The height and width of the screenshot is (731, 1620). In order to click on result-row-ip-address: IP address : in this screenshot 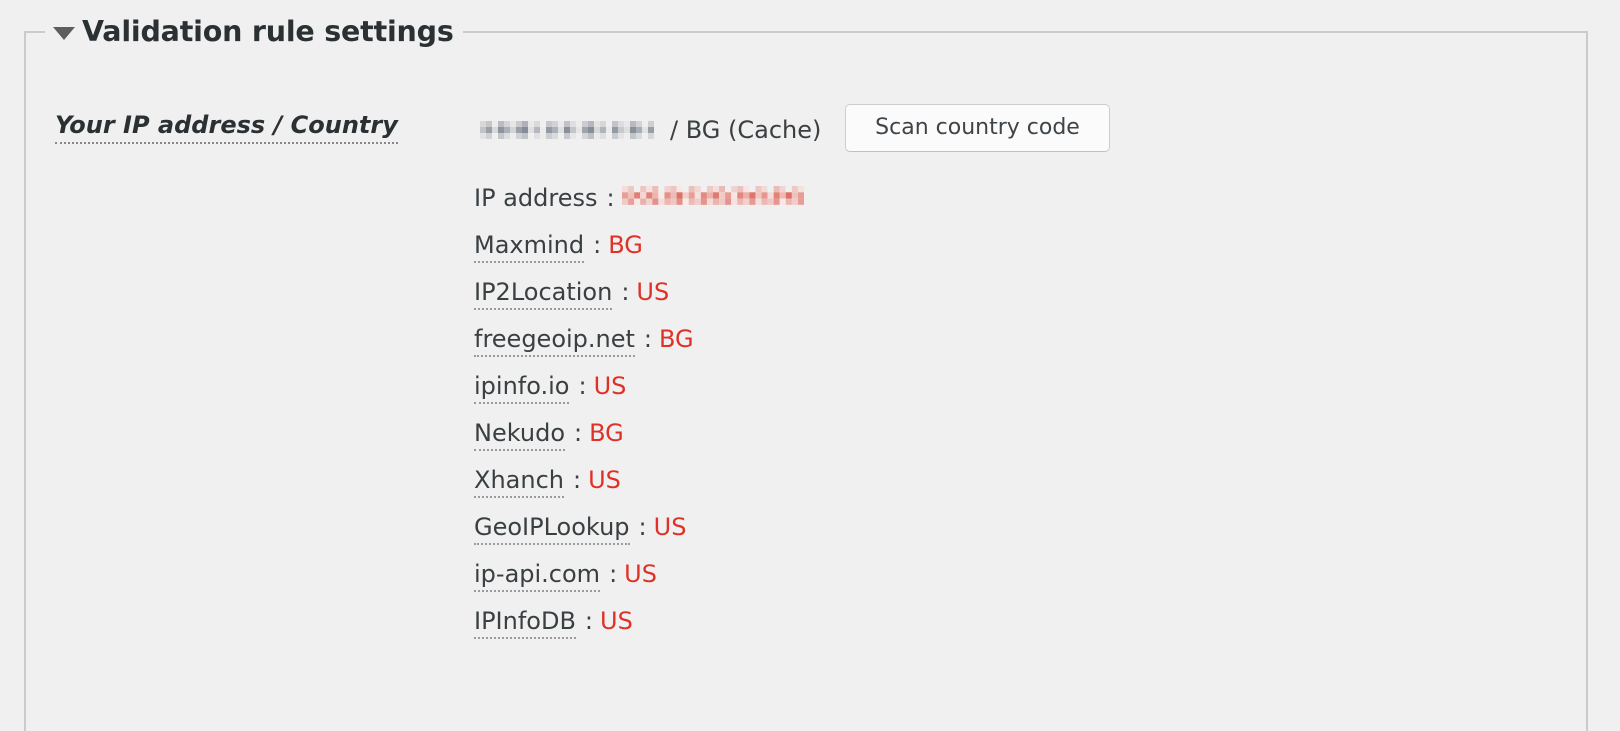, I will do `click(824, 207)`.